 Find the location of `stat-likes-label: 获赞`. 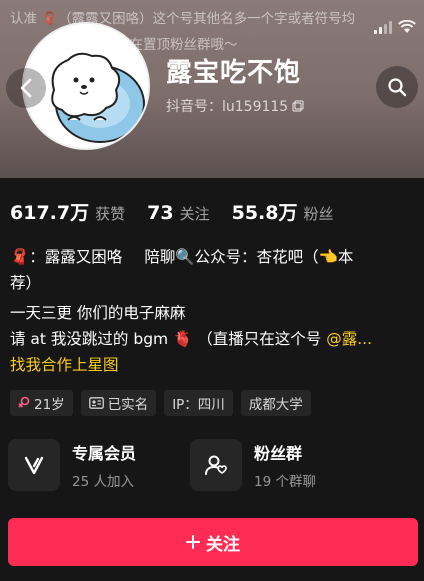

stat-likes-label: 获赞 is located at coordinates (110, 214).